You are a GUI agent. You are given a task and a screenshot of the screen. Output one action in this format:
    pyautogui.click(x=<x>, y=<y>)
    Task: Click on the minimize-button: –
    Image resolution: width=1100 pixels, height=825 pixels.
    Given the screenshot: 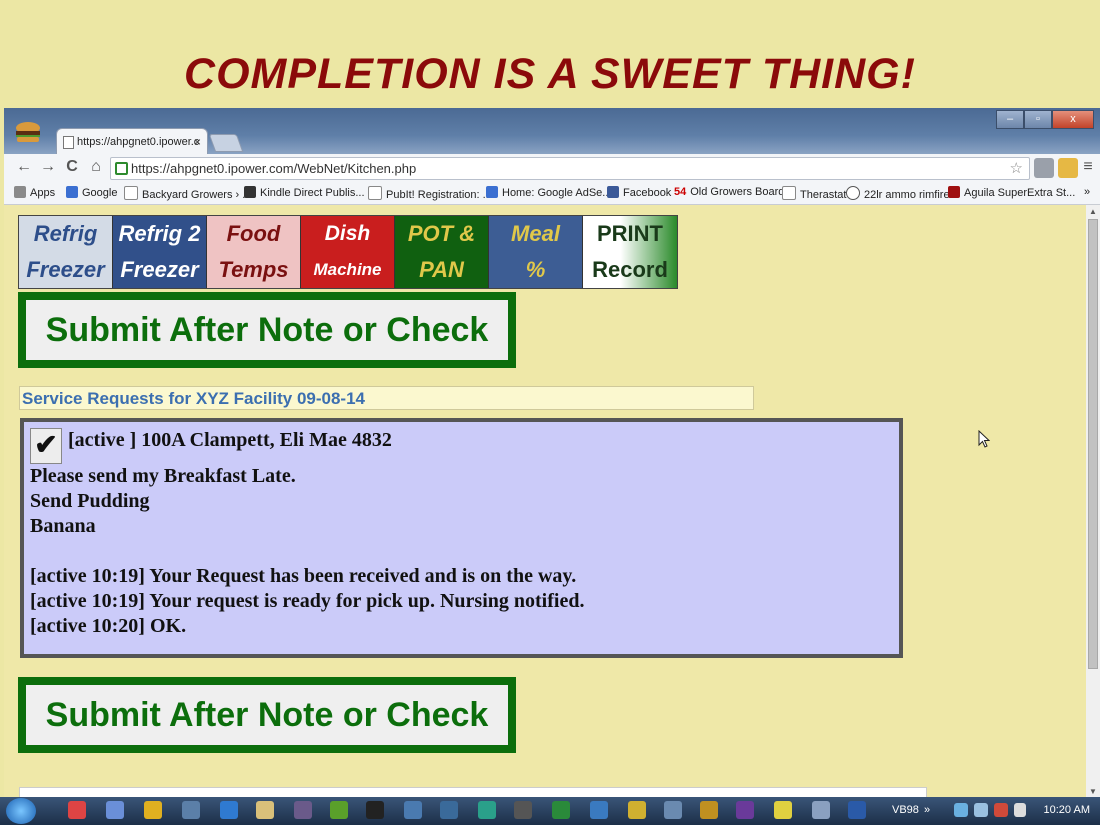 What is the action you would take?
    pyautogui.click(x=1010, y=119)
    